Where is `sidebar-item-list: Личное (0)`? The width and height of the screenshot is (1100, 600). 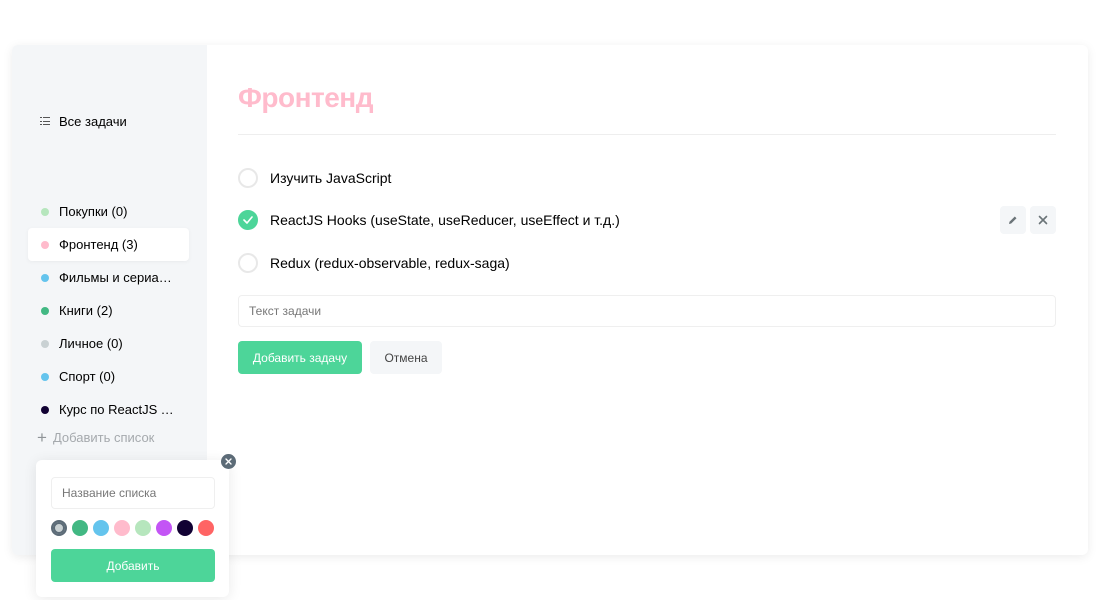
sidebar-item-list: Личное (0) is located at coordinates (108, 343).